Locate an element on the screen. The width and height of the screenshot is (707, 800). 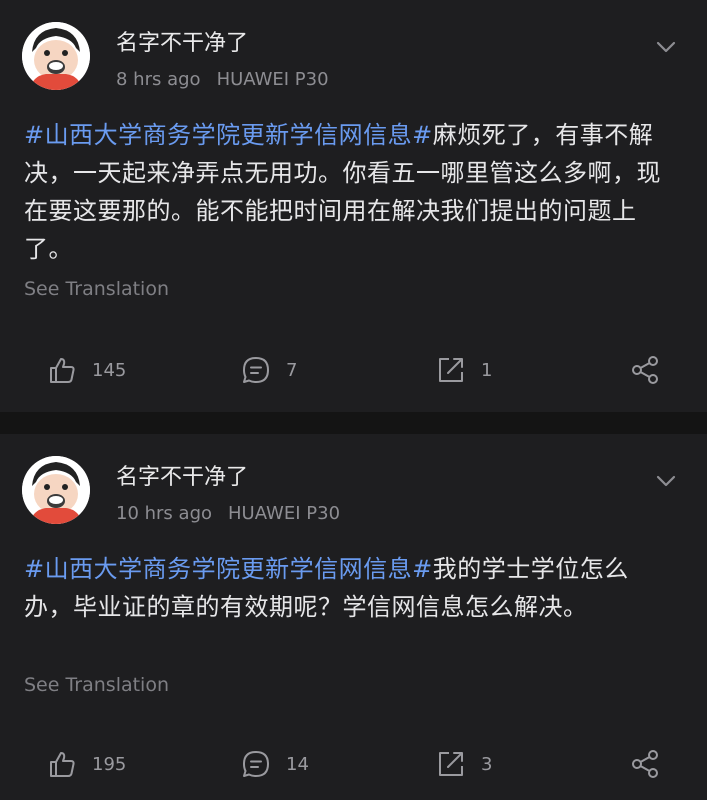
like-count: 195 is located at coordinates (109, 764).